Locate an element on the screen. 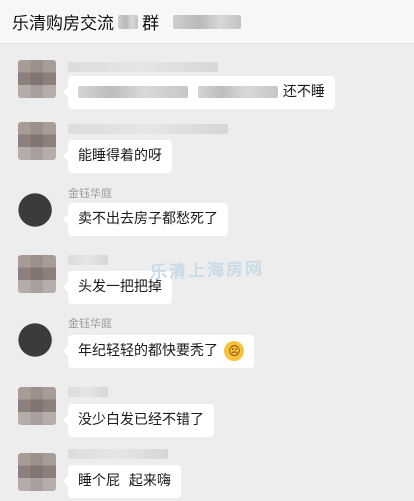  message-text: 能睡得着的呀 is located at coordinates (120, 156).